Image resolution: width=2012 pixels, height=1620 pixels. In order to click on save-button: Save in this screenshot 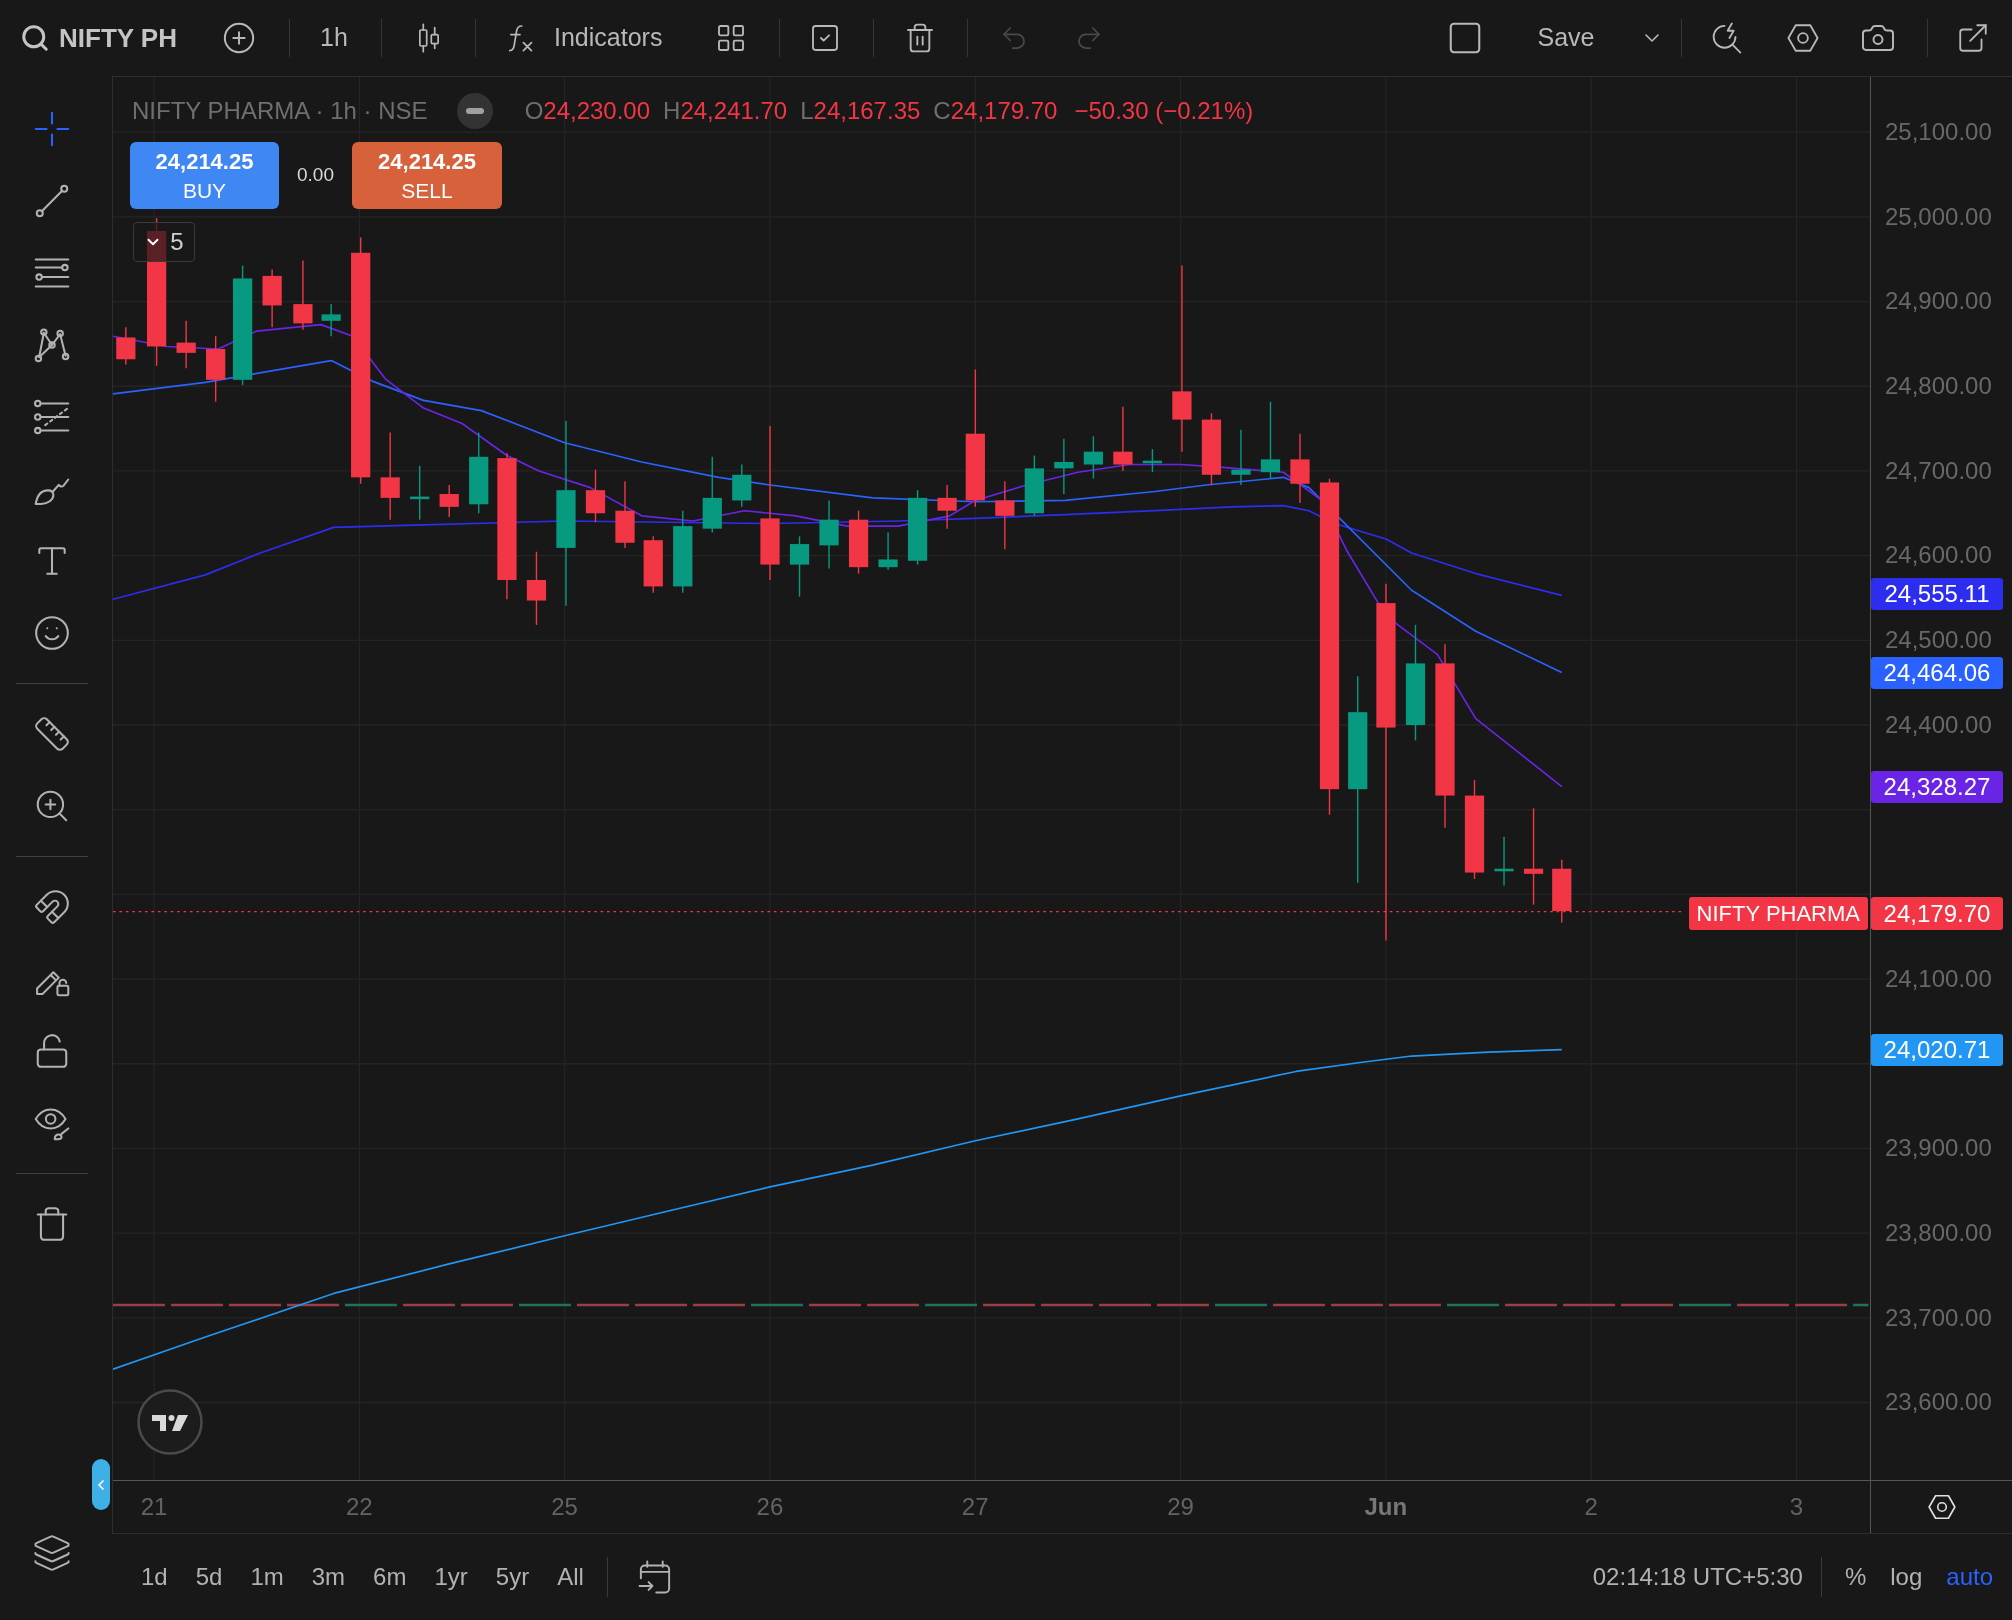, I will do `click(1566, 38)`.